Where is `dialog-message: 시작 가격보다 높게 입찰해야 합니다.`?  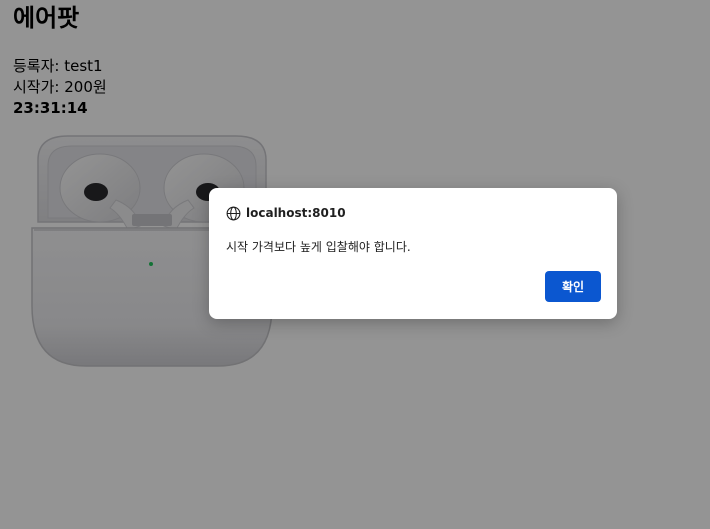
dialog-message: 시작 가격보다 높게 입찰해야 합니다. is located at coordinates (318, 247).